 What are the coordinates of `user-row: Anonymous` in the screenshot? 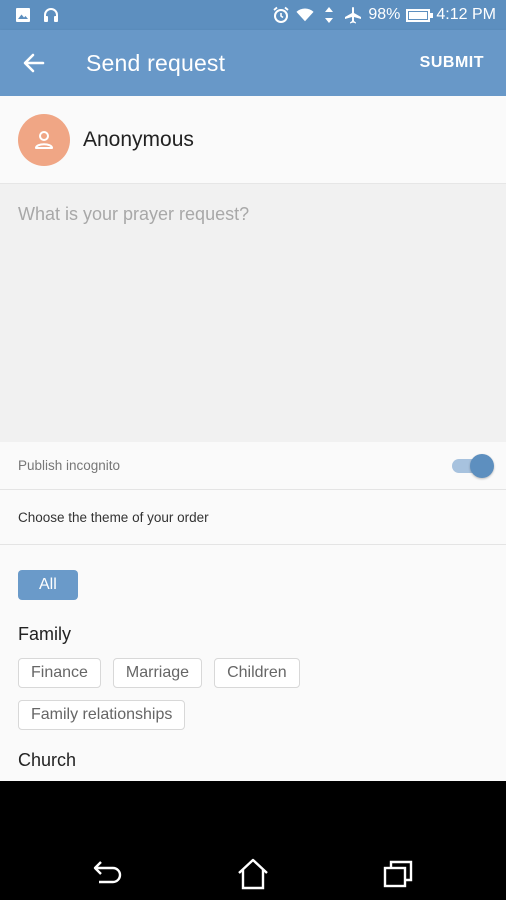 It's located at (253, 140).